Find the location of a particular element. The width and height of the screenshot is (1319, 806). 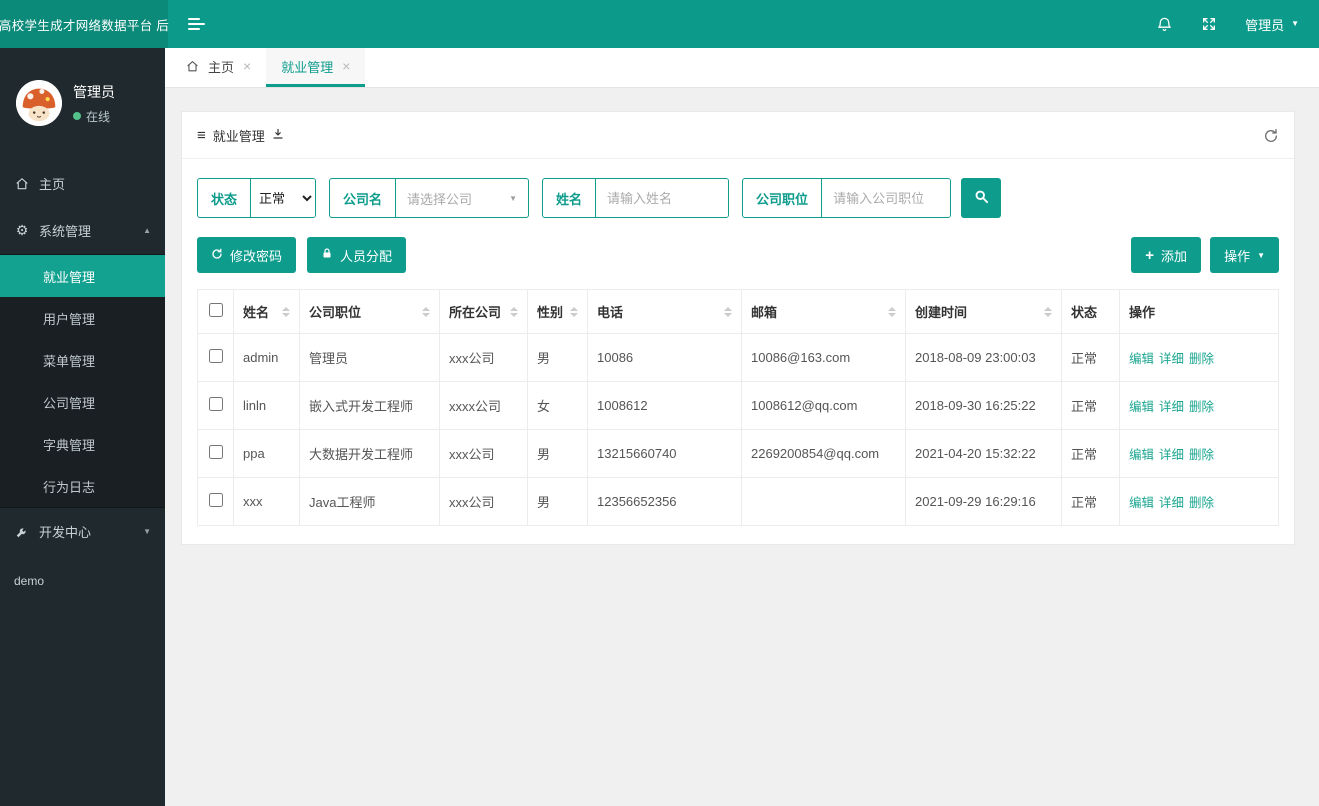

sidebar-item-dev-center: 开发中心 ▼ is located at coordinates (82, 531).